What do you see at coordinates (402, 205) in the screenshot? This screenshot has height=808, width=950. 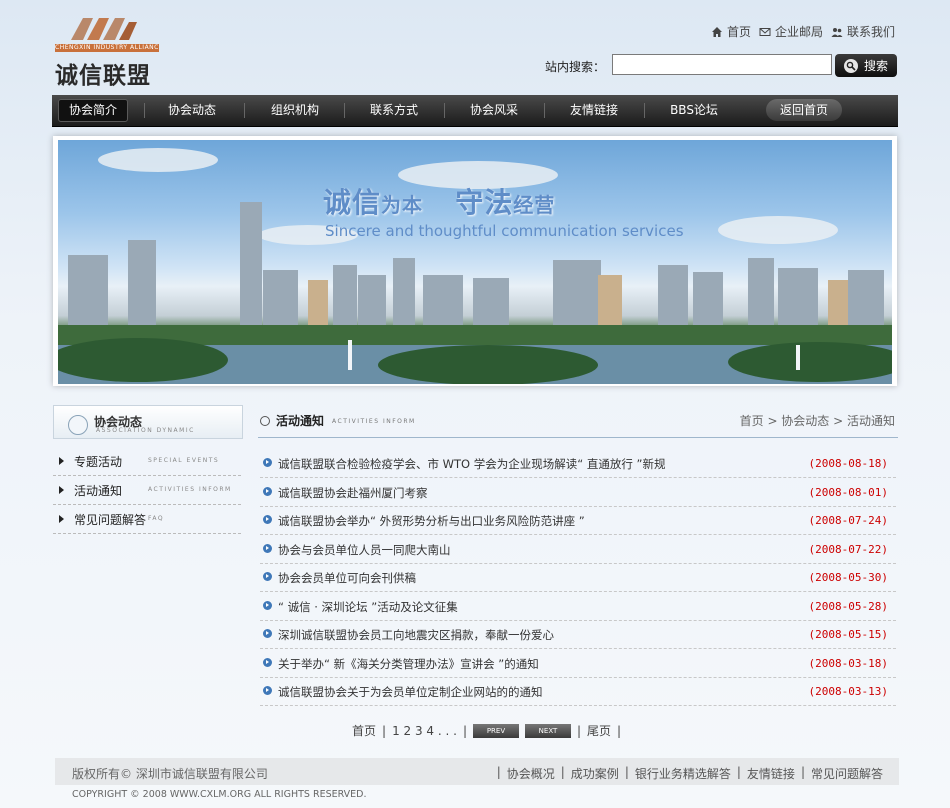 I see `slogan-part: 为本` at bounding box center [402, 205].